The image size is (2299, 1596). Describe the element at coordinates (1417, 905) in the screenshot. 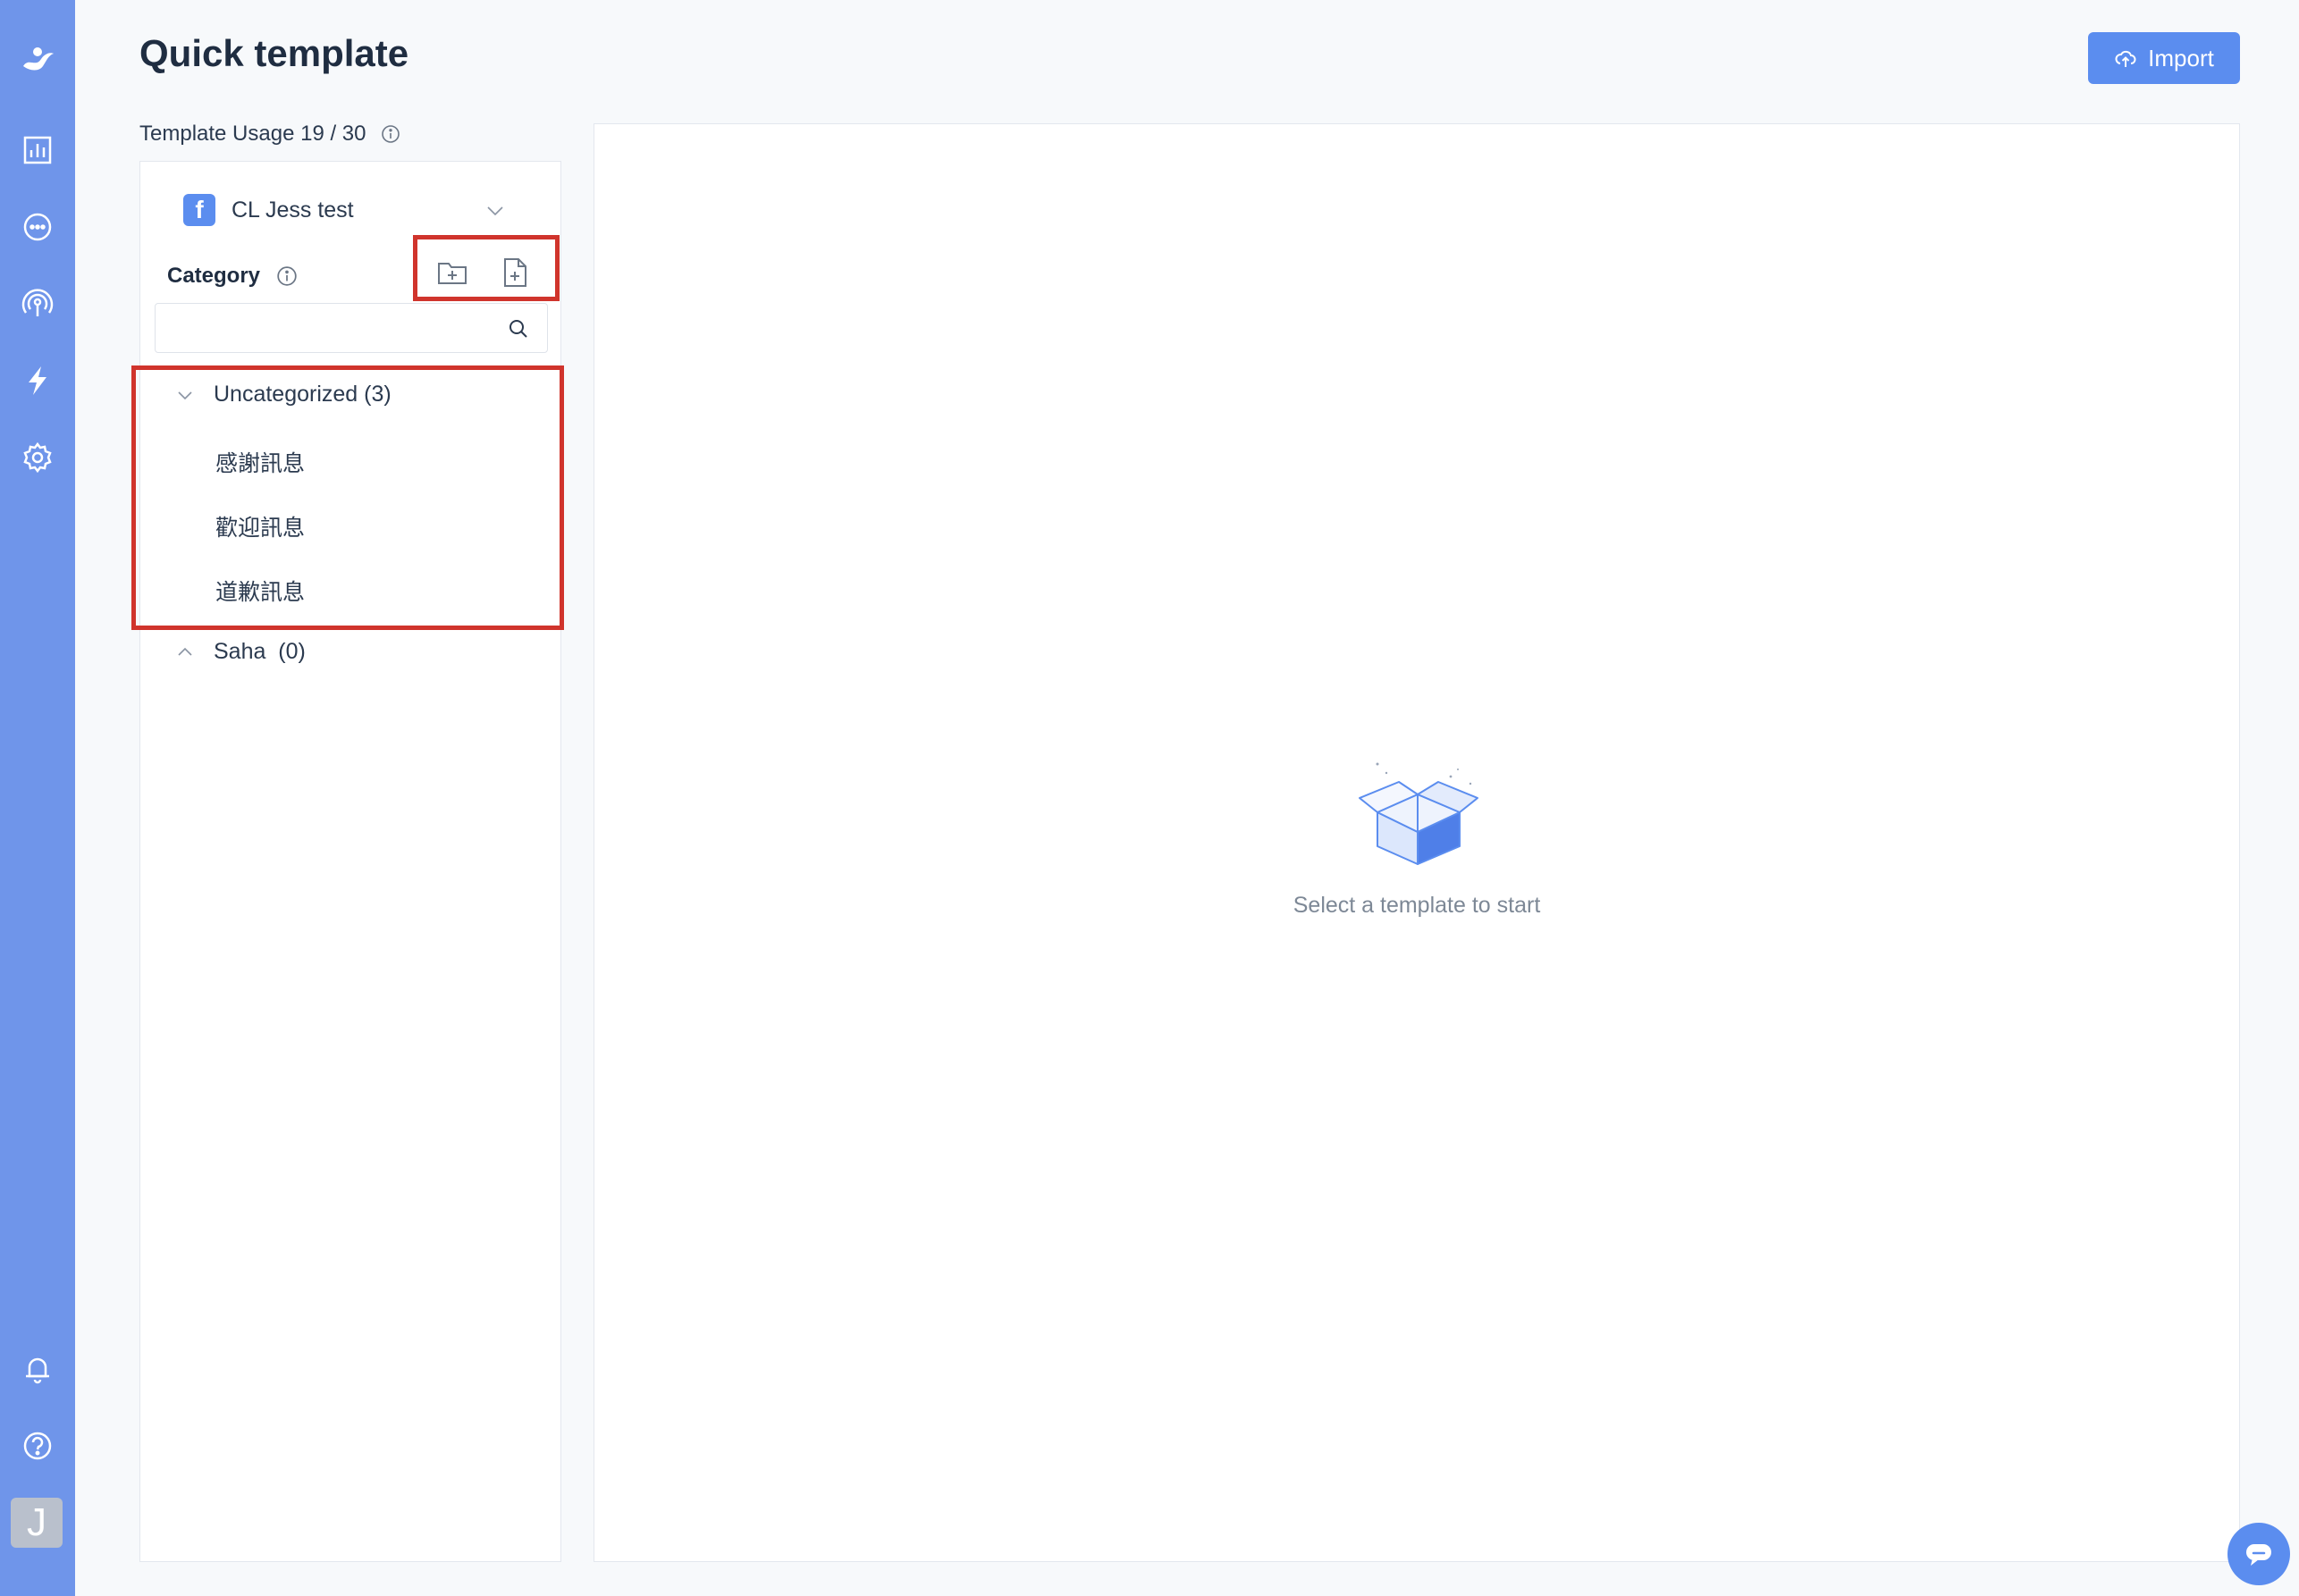

I see `empty-state-text: Select a template to start` at that location.